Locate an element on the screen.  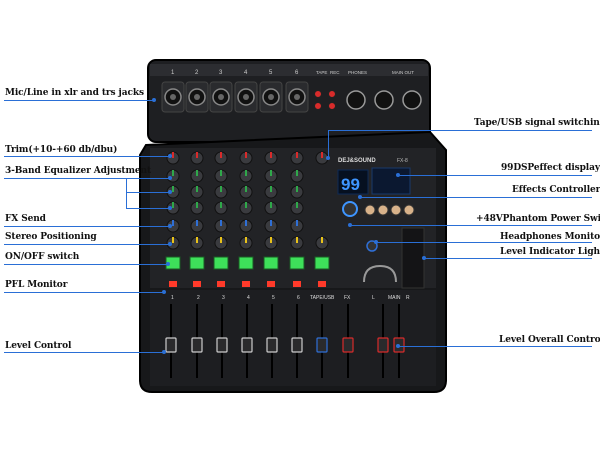
fader-label: 2 is located at coordinates (198, 298).